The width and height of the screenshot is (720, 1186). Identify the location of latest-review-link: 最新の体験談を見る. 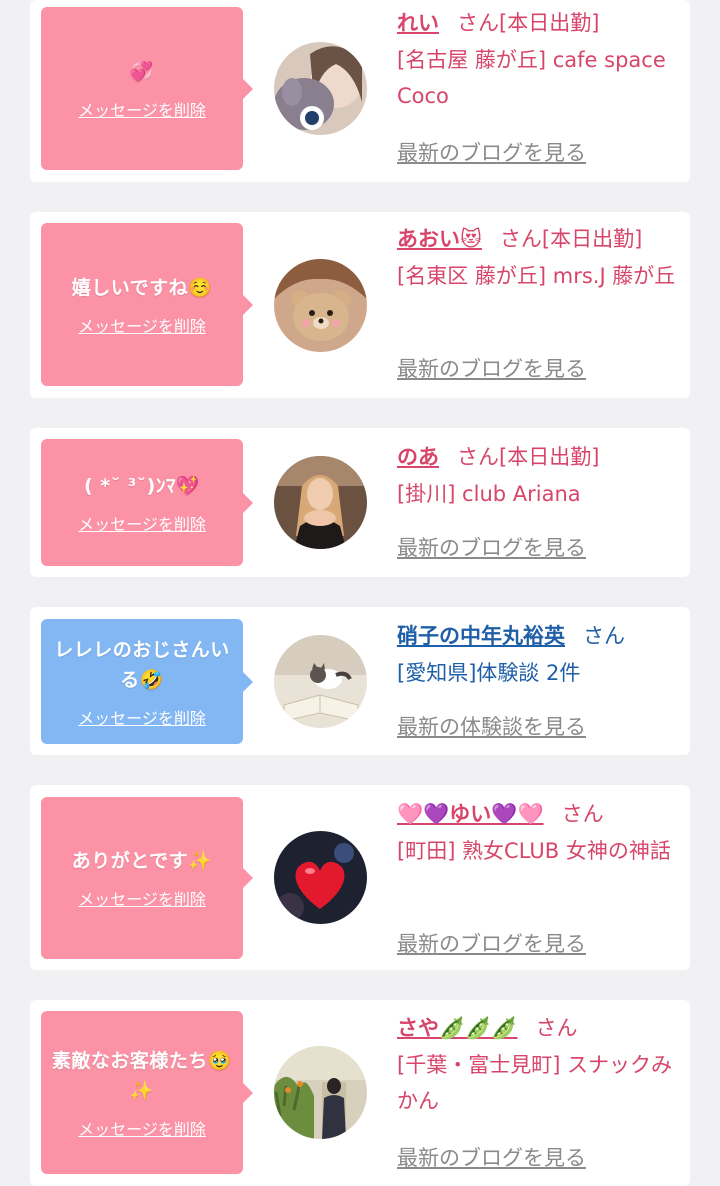
(491, 726).